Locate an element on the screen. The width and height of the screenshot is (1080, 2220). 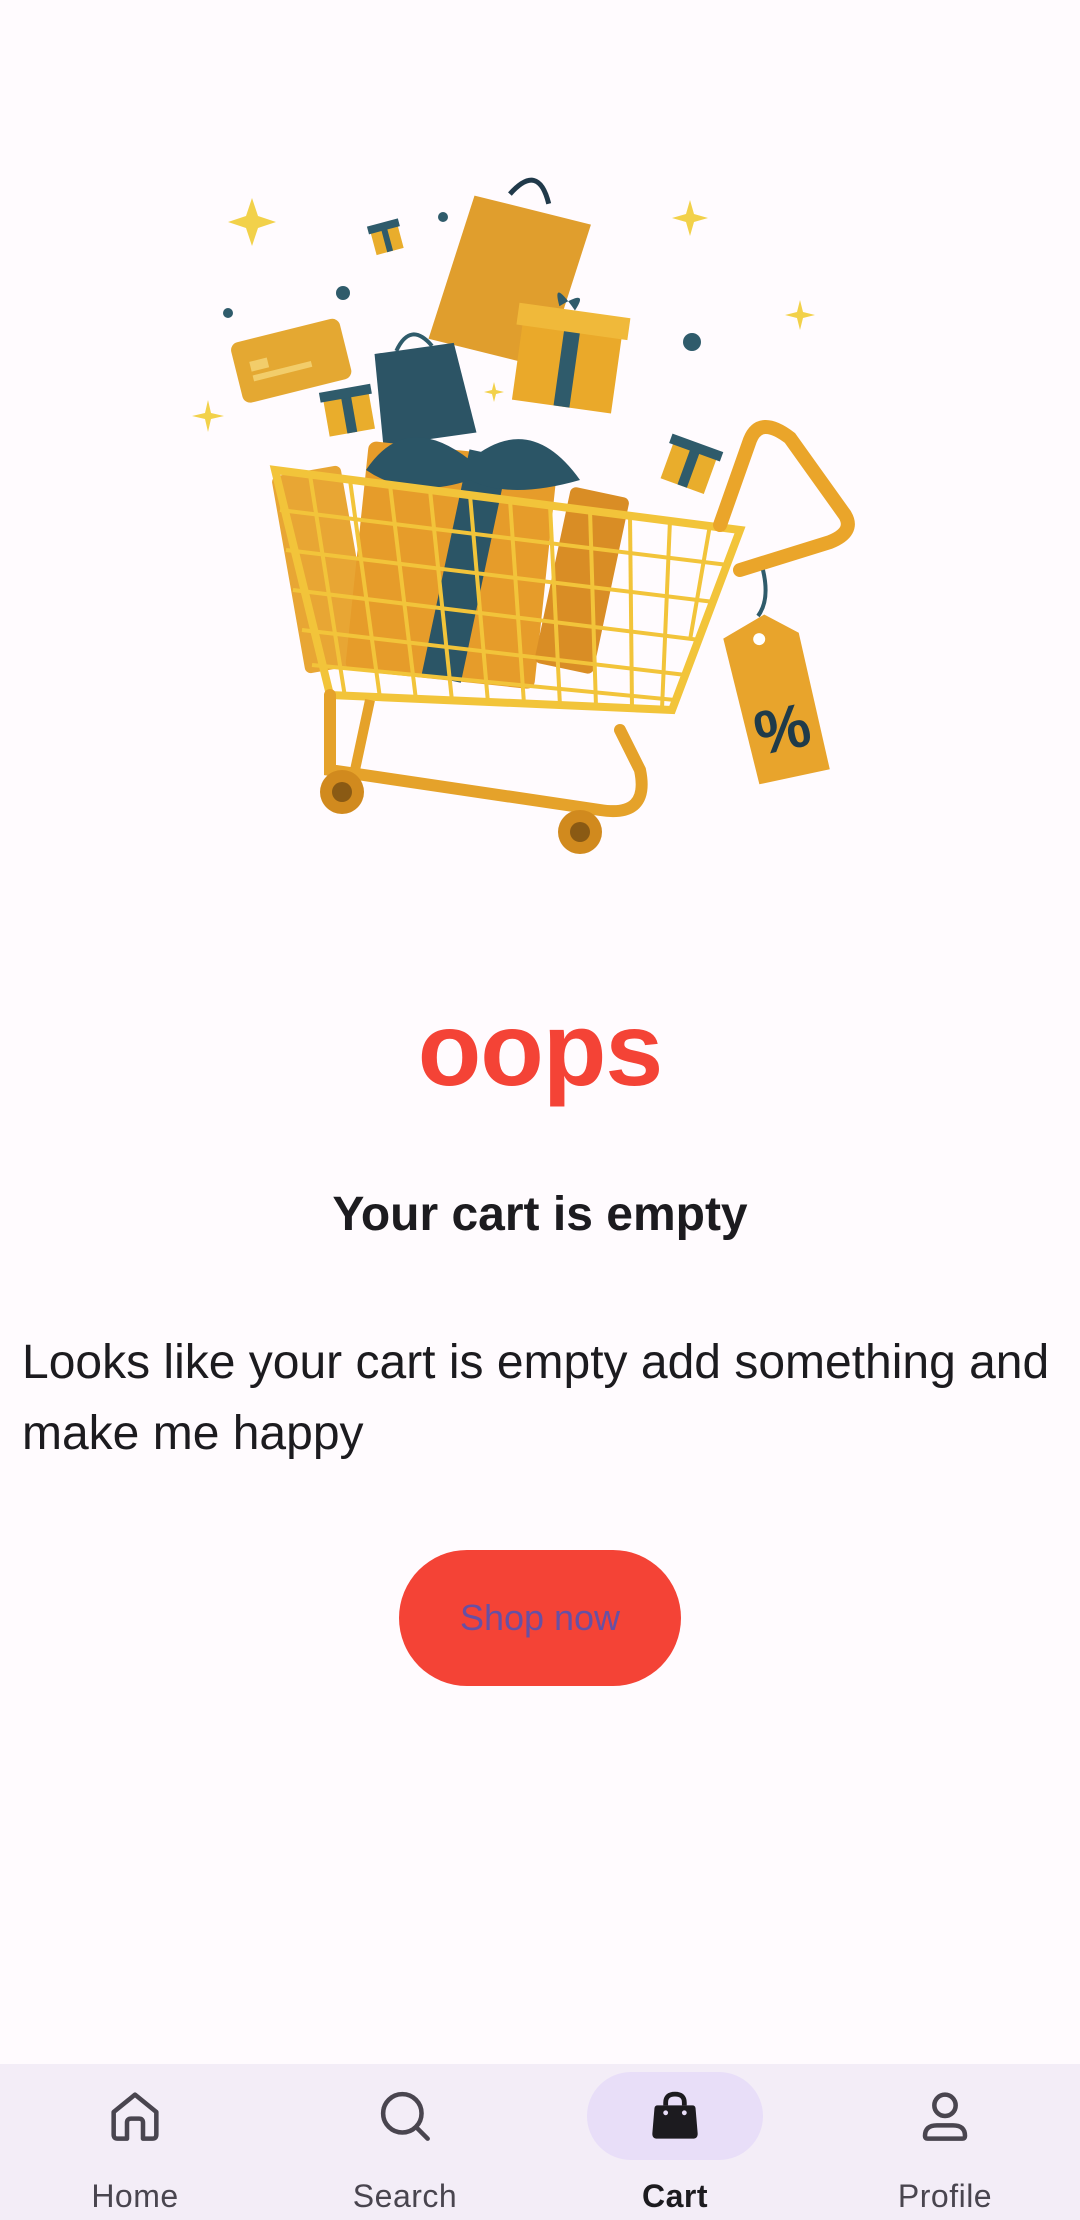
profile-icon is located at coordinates (945, 2116).